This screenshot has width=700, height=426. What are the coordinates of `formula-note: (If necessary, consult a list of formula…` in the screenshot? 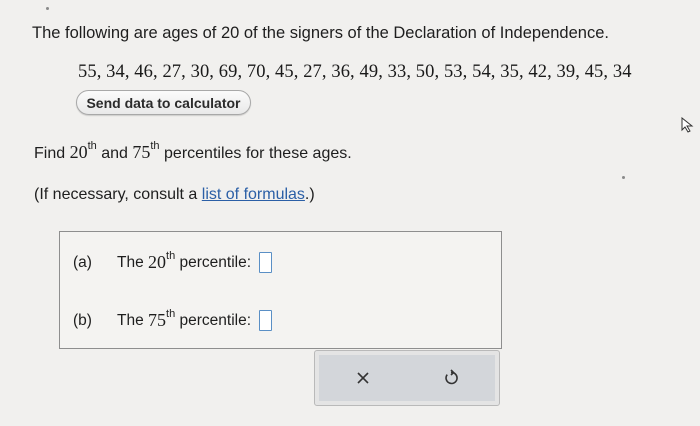 It's located at (174, 195).